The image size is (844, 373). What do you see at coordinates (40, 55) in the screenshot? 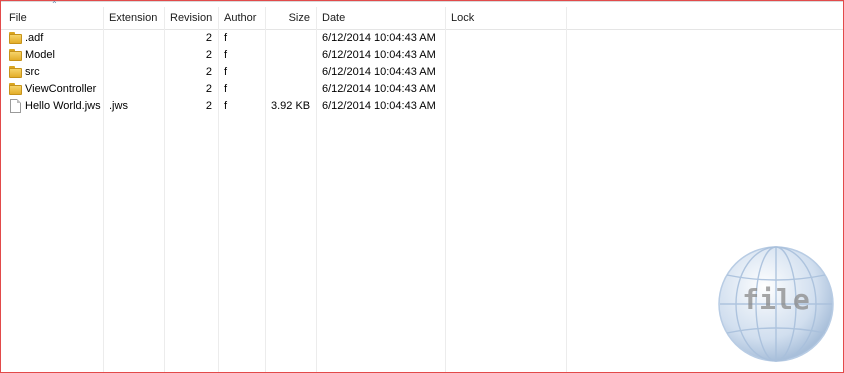
I see `file-name-cell: Model` at bounding box center [40, 55].